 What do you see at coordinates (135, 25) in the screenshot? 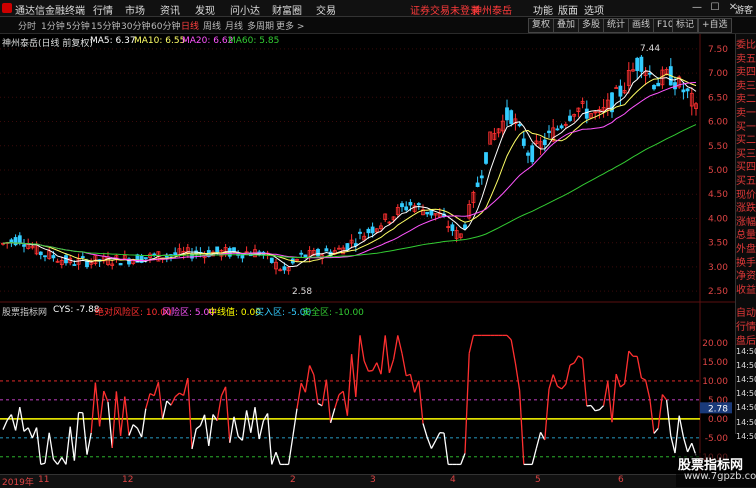
I see `tab-30min: 30分钟` at bounding box center [135, 25].